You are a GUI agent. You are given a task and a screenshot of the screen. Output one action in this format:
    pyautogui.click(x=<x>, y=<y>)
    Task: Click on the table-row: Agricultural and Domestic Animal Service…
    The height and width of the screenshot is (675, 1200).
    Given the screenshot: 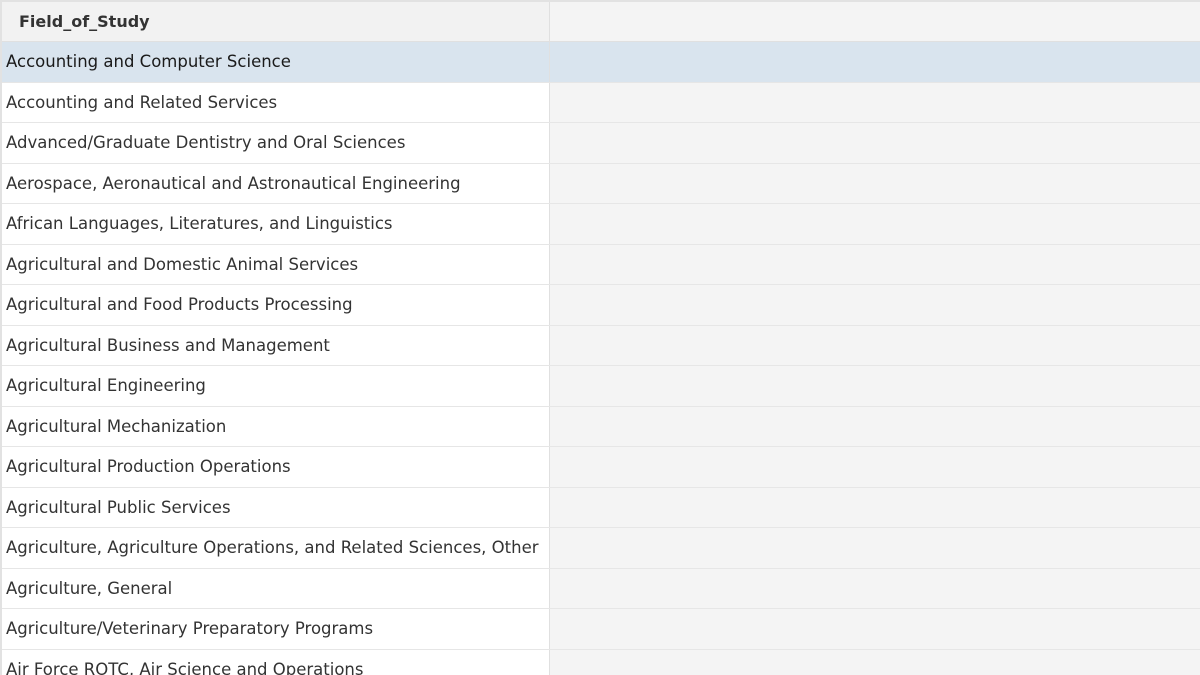 What is the action you would take?
    pyautogui.click(x=601, y=264)
    